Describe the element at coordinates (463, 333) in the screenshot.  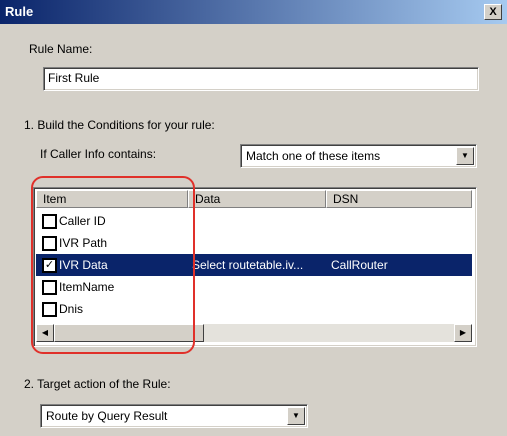
I see `arrow-right-icon: ▶` at that location.